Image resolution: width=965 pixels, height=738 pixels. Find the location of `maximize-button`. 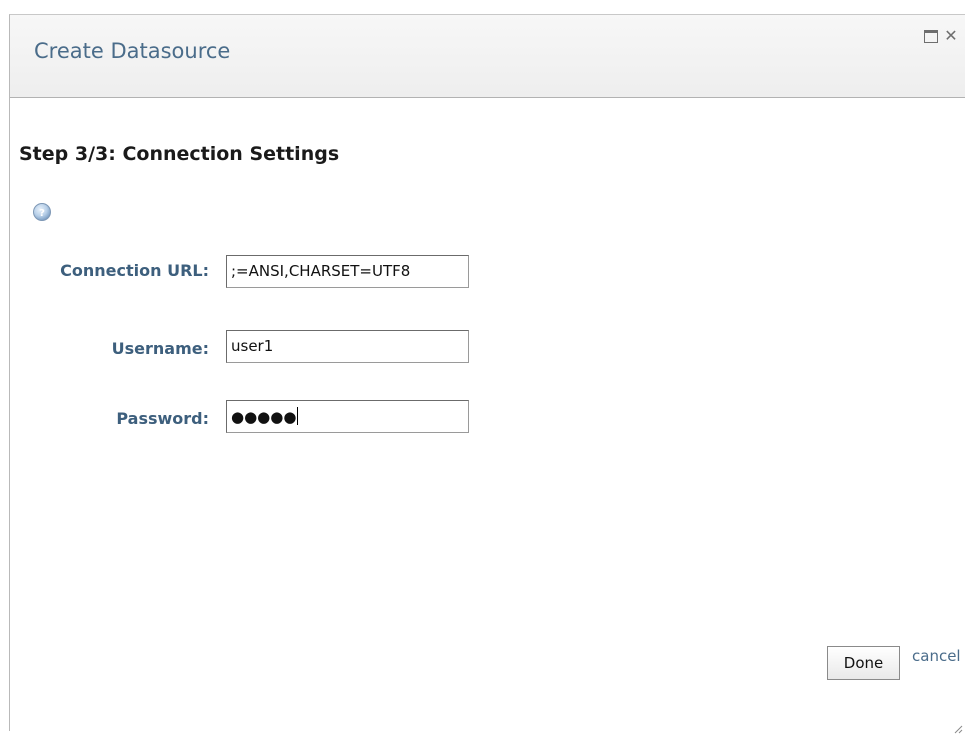

maximize-button is located at coordinates (931, 36).